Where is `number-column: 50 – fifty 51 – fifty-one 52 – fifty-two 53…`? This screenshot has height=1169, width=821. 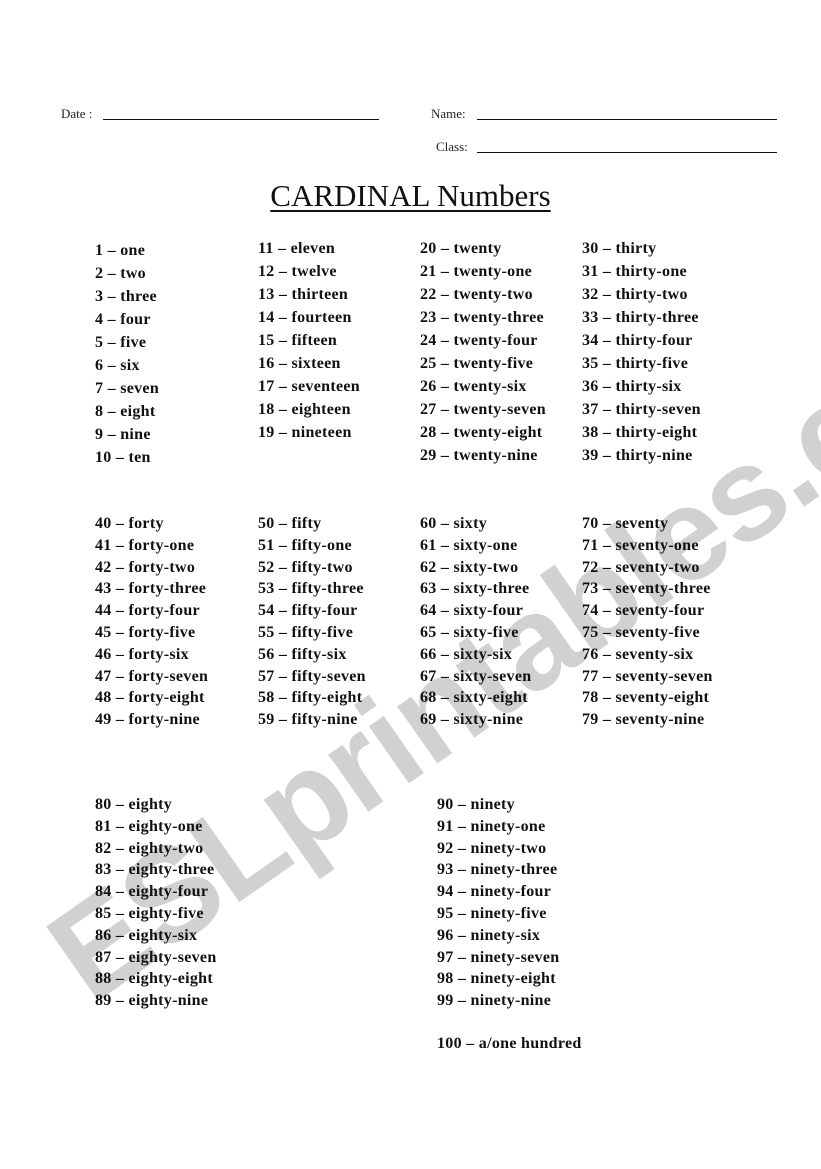 number-column: 50 – fifty 51 – fifty-one 52 – fifty-two 53… is located at coordinates (312, 622).